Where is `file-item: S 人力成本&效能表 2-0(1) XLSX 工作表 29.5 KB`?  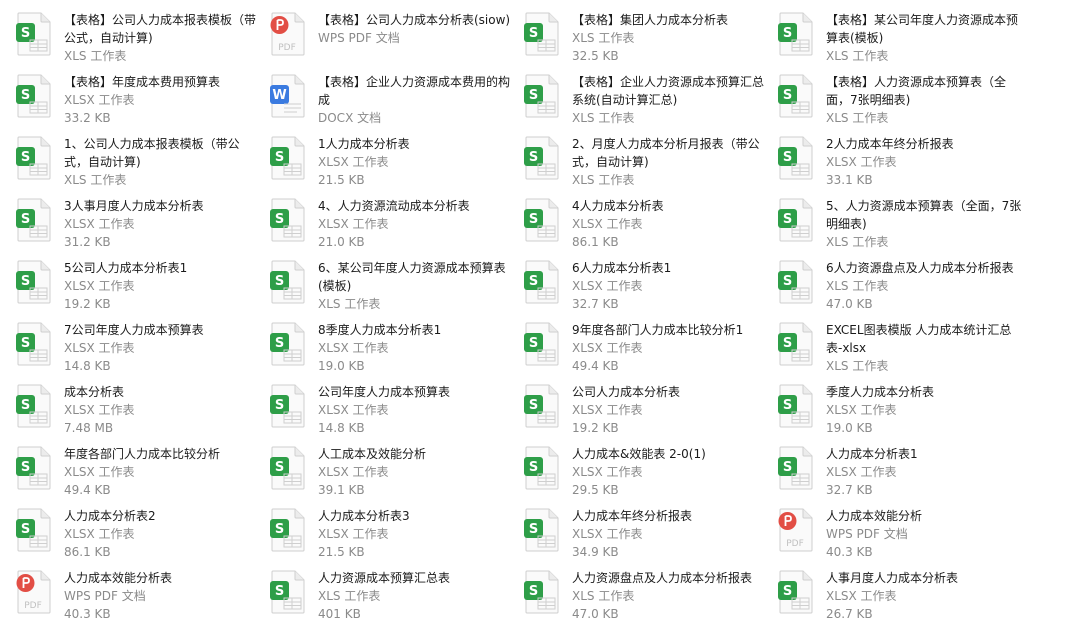
file-item: S 人力成本&效能表 2-0(1) XLSX 工作表 29.5 KB is located at coordinates (649, 475).